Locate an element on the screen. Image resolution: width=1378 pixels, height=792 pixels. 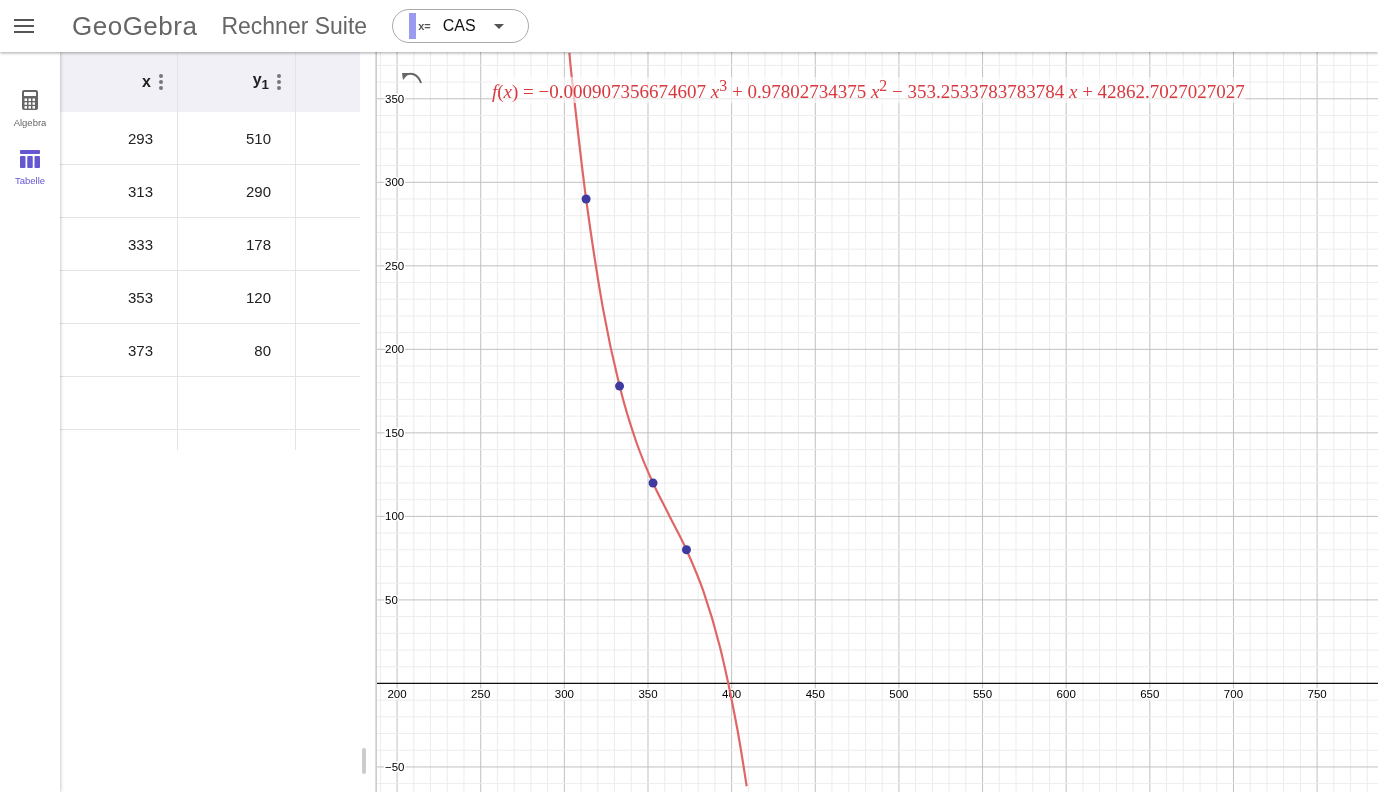
x-tick-label: 500 is located at coordinates (899, 694).